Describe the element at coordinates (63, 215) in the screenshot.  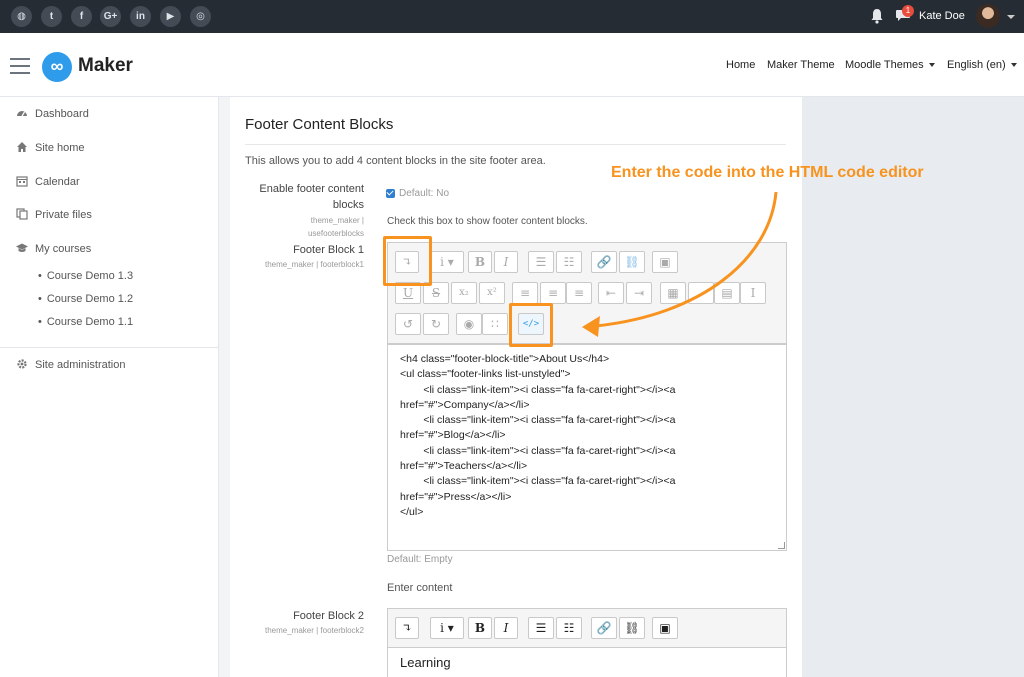
I see `sidebar-item-label: Private files` at that location.